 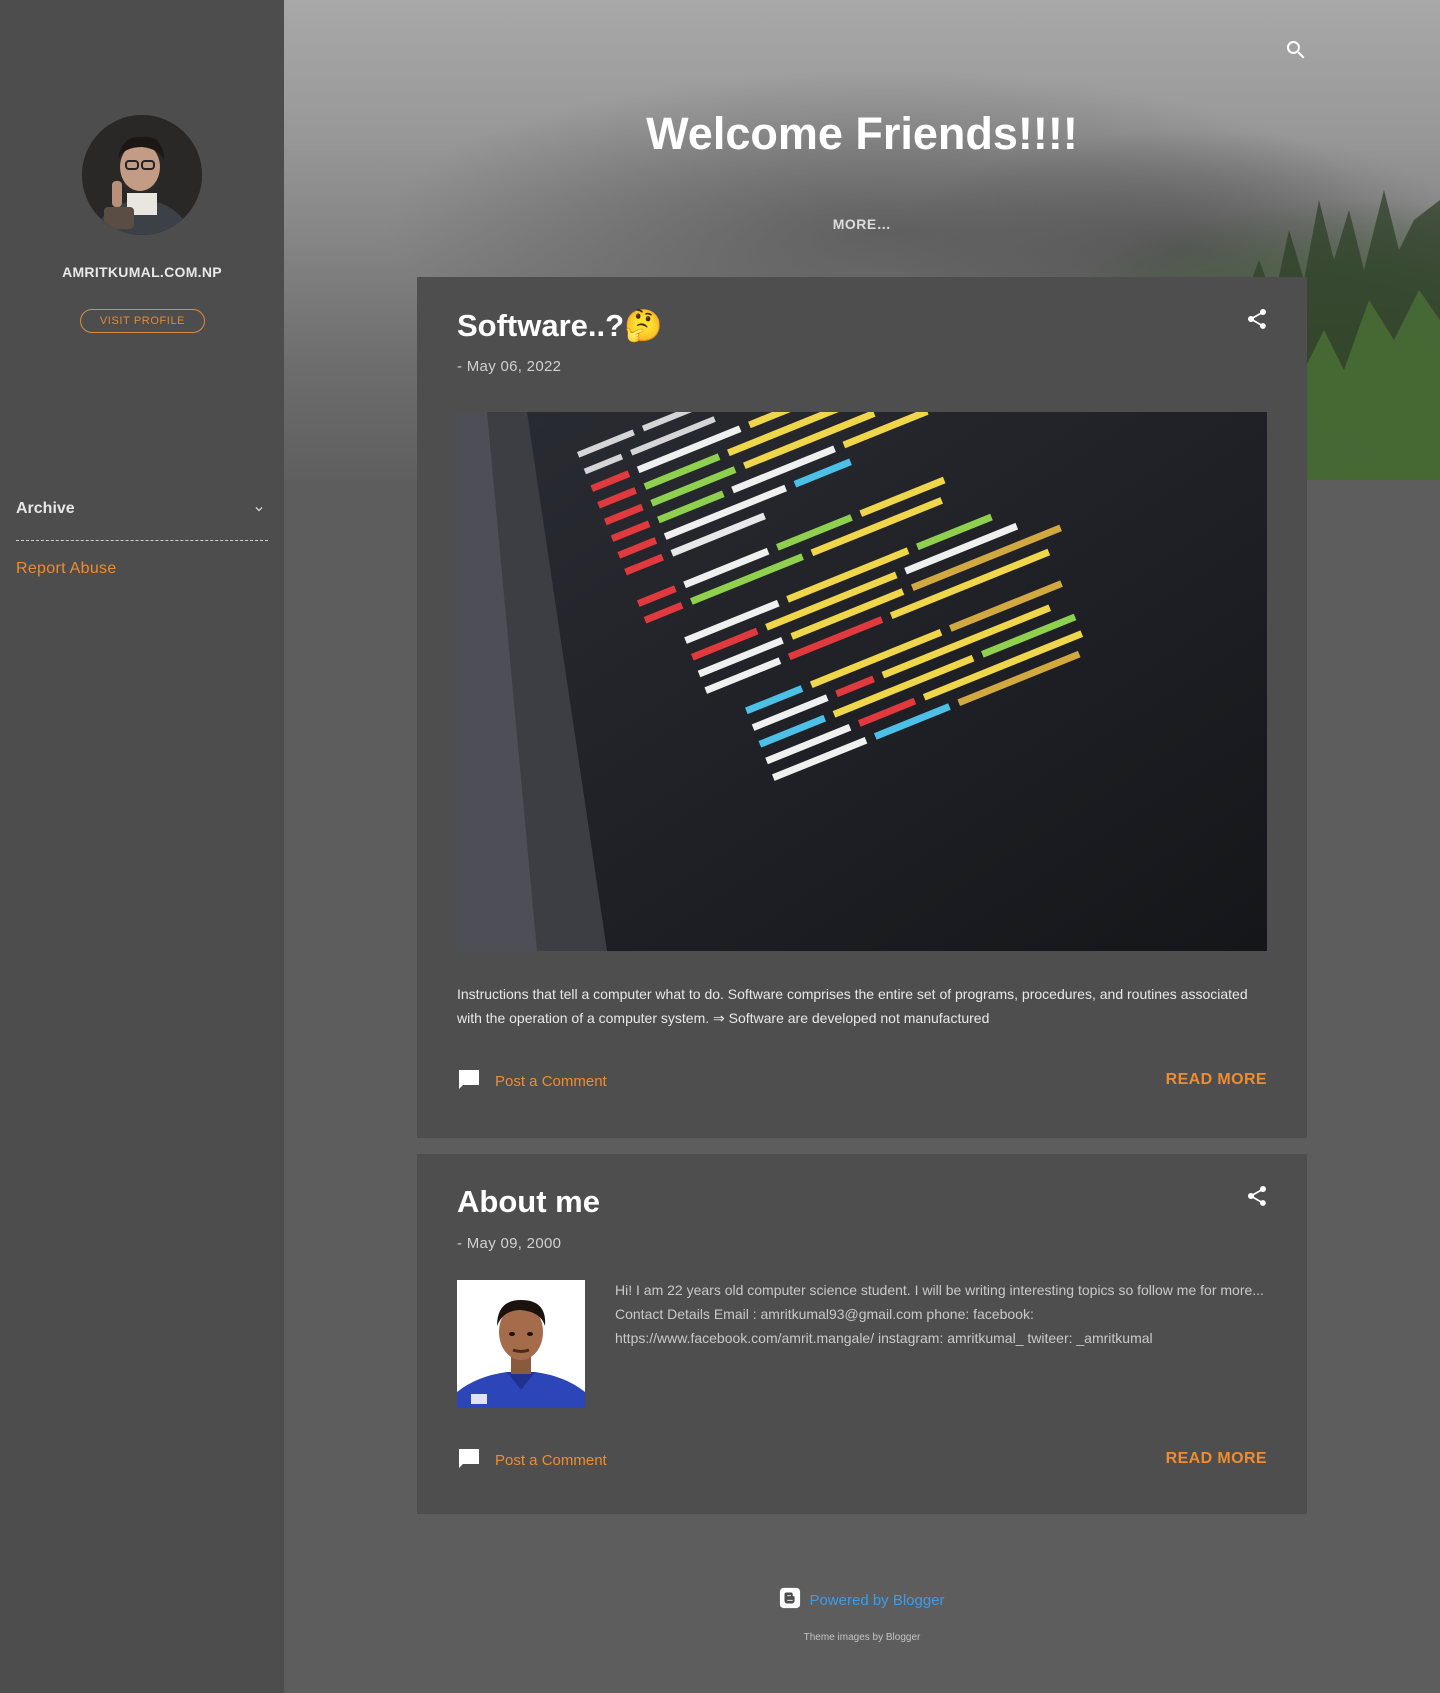 What do you see at coordinates (862, 134) in the screenshot?
I see `blog-title: Welcome Friends!!!!` at bounding box center [862, 134].